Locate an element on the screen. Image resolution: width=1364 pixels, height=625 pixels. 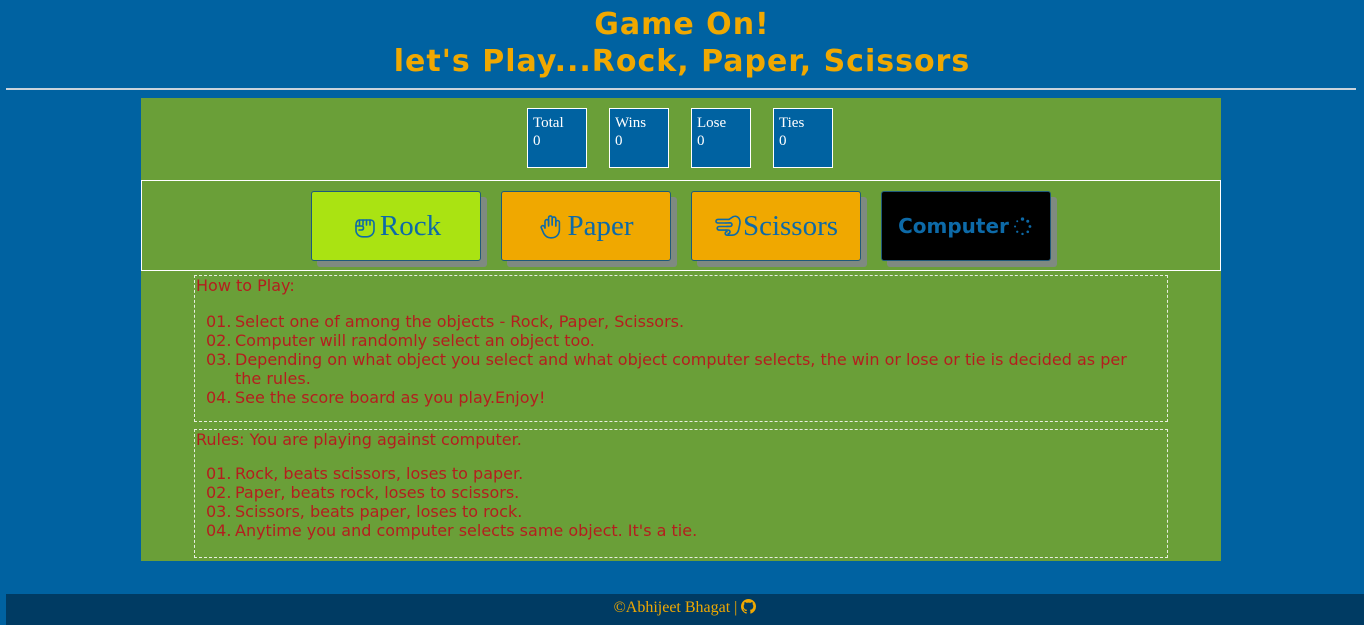
fist-icon is located at coordinates (365, 228).